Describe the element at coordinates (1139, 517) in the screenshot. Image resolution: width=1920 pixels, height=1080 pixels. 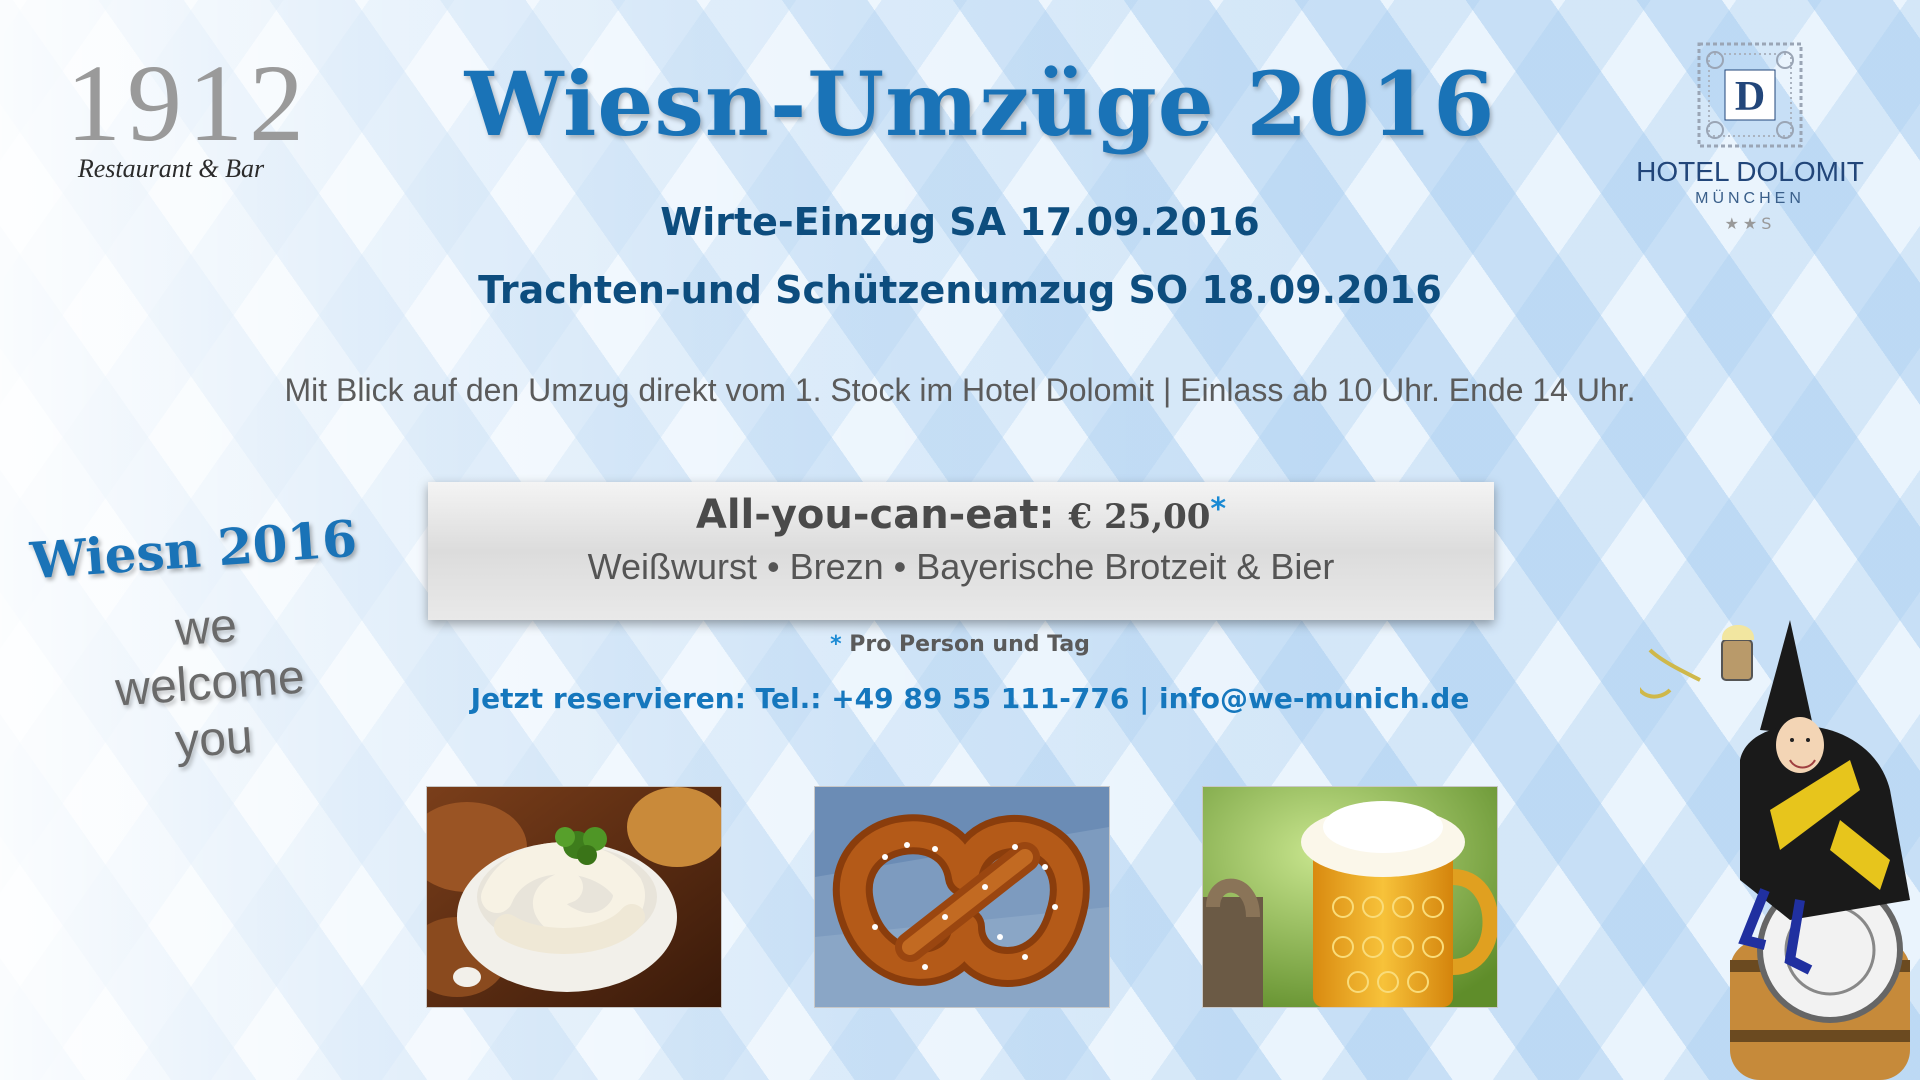
I see `offer-price: € 25,00` at that location.